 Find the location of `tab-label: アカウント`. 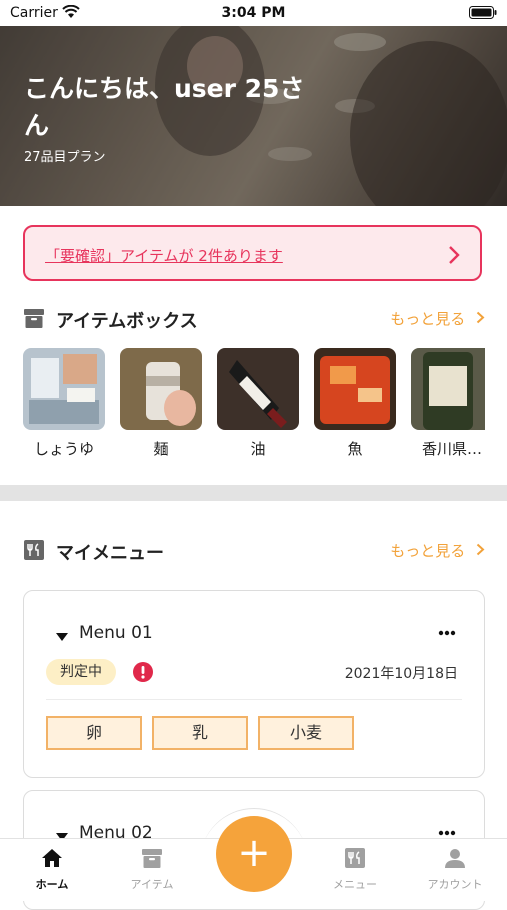

tab-label: アカウント is located at coordinates (455, 884).